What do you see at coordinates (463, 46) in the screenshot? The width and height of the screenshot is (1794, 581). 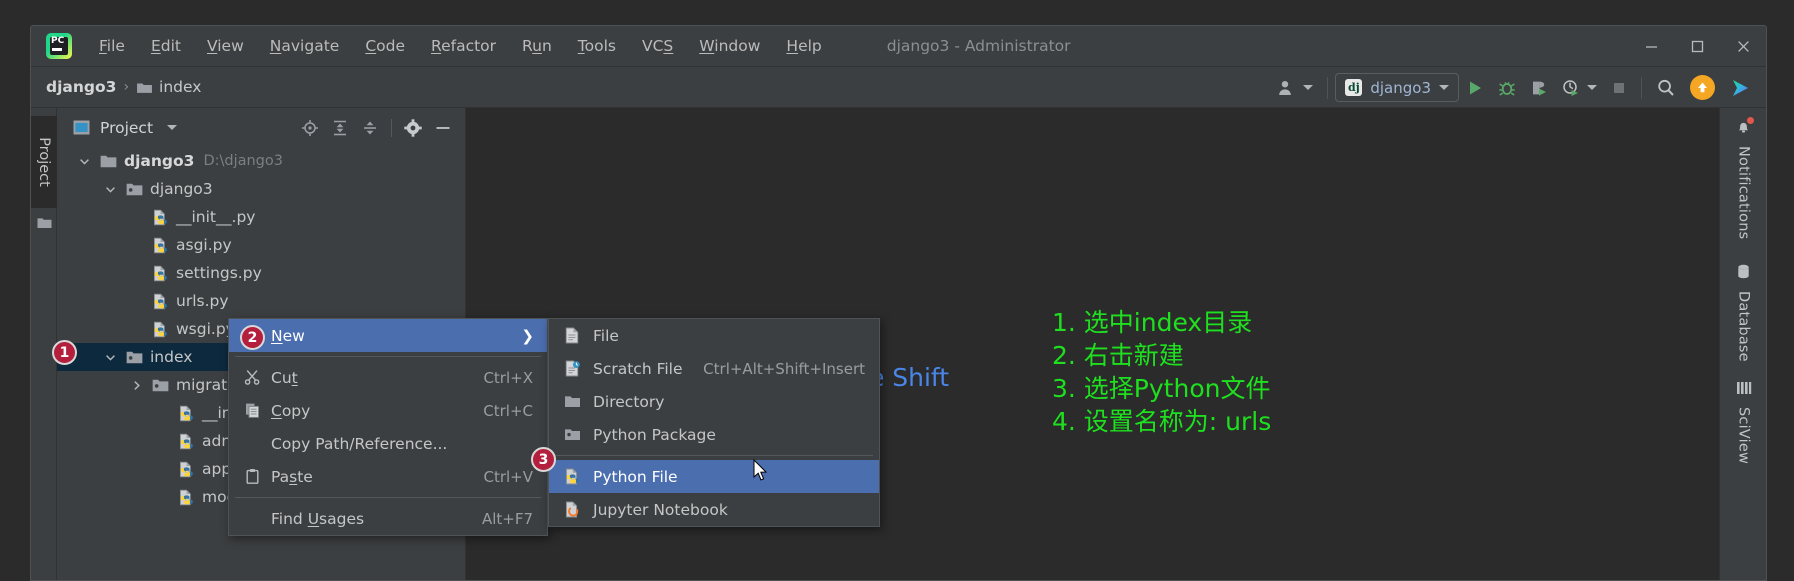 I see `menu-refactor: Refactor` at bounding box center [463, 46].